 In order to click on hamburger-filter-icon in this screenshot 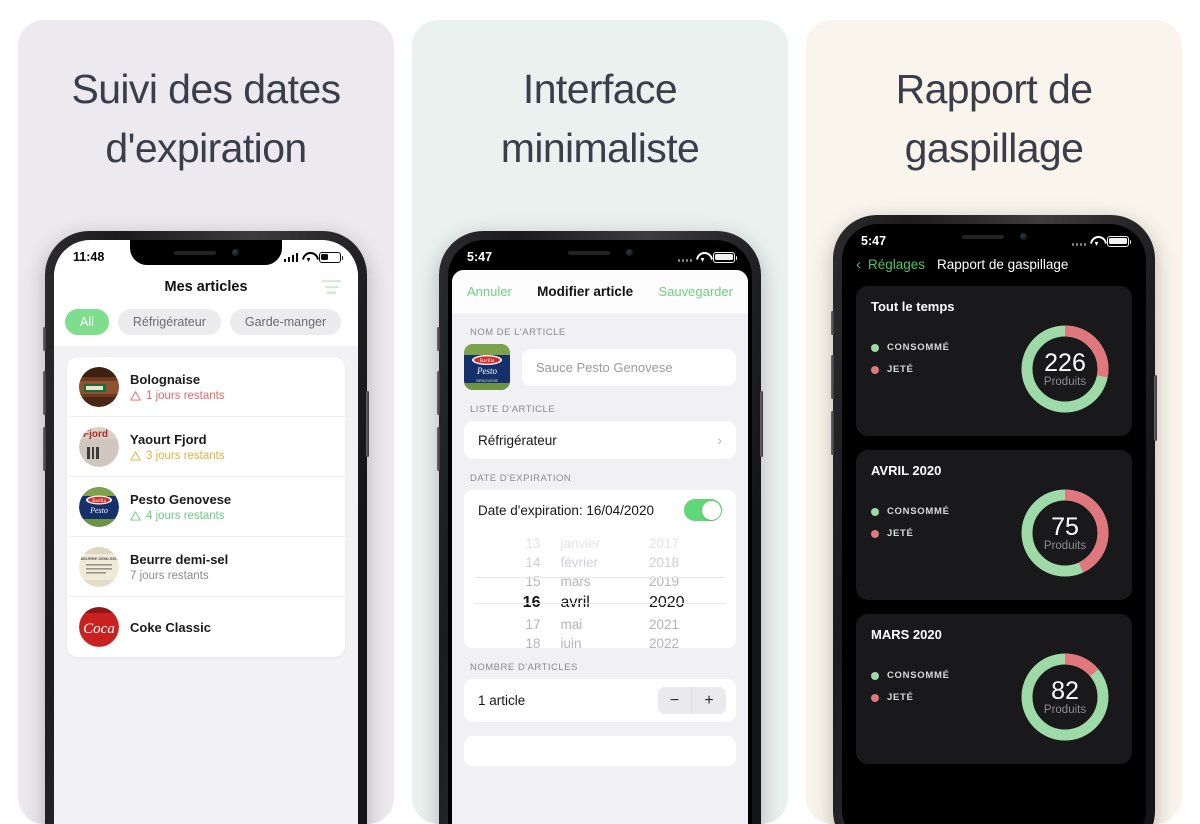, I will do `click(331, 287)`.